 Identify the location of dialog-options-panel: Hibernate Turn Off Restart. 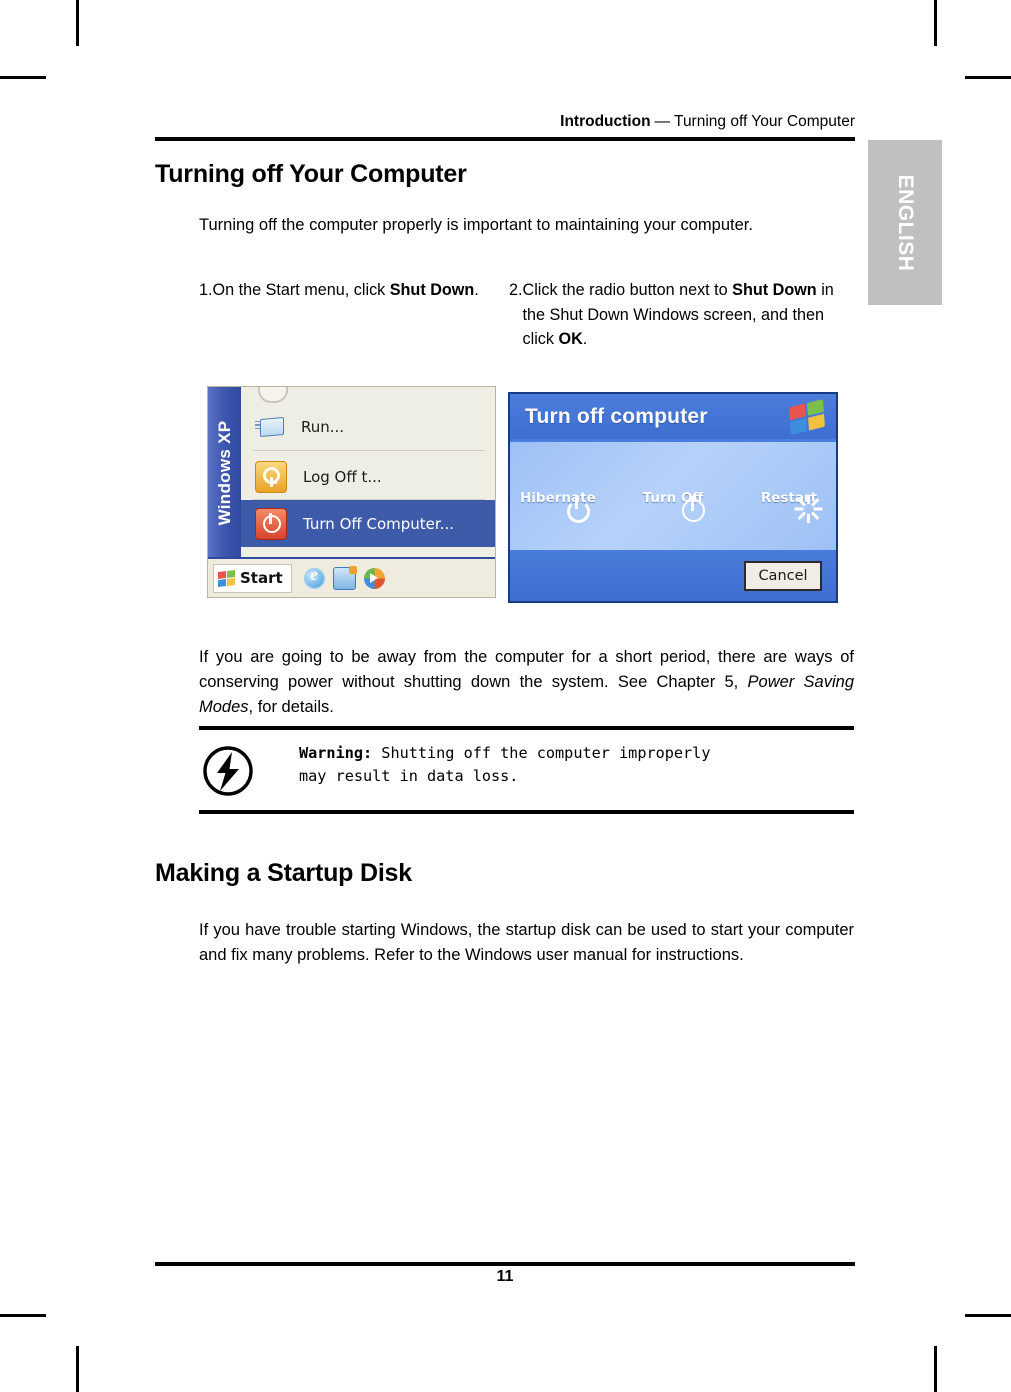
(673, 498).